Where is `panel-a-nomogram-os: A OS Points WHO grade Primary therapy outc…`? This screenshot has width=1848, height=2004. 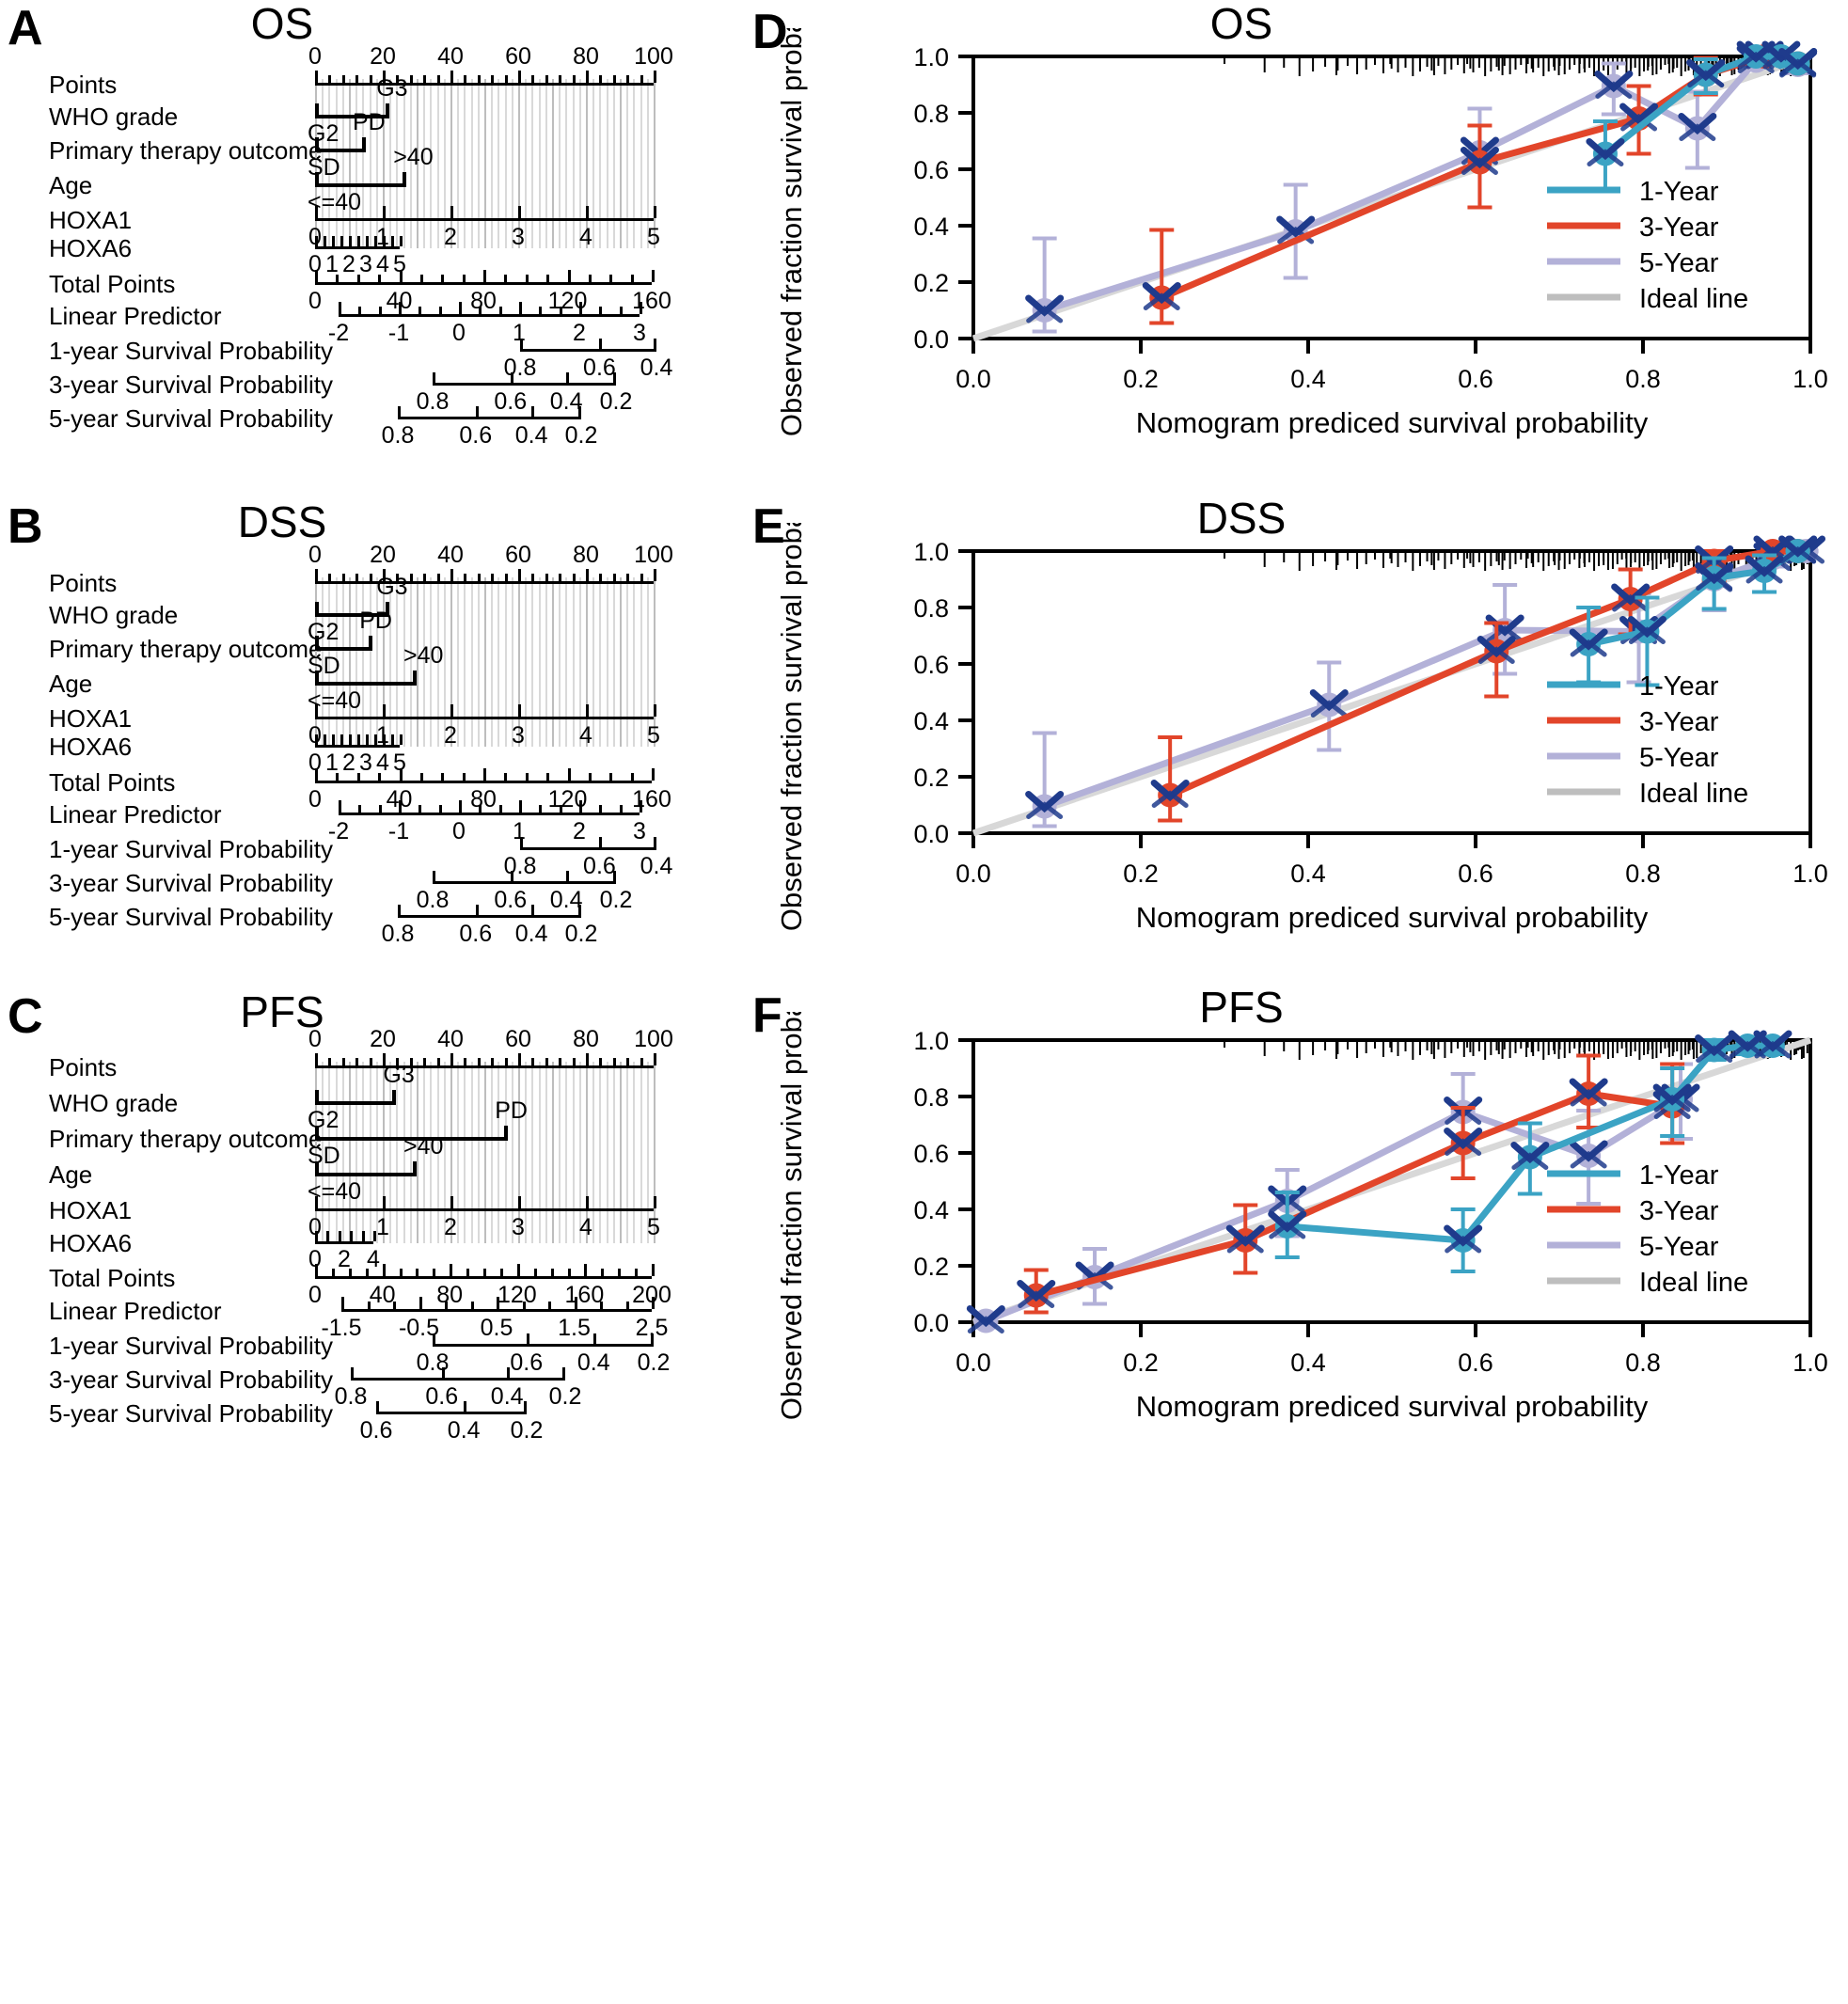 panel-a-nomogram-os: A OS Points WHO grade Primary therapy outc… is located at coordinates (362, 238).